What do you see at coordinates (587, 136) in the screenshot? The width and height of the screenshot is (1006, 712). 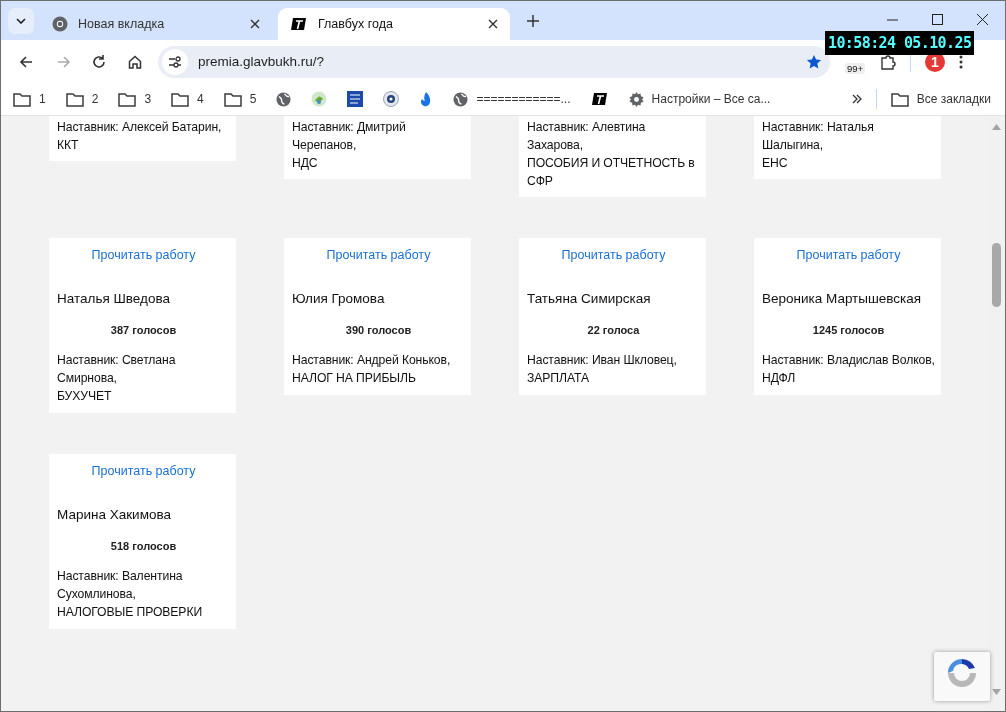 I see `mentor-text: Наставник: Алевтина Захарова,` at bounding box center [587, 136].